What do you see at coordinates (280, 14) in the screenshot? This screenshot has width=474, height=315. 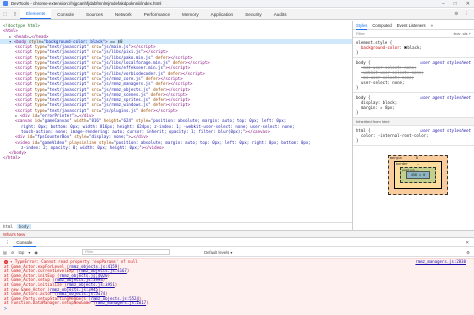 I see `tab-audits: Audits` at bounding box center [280, 14].